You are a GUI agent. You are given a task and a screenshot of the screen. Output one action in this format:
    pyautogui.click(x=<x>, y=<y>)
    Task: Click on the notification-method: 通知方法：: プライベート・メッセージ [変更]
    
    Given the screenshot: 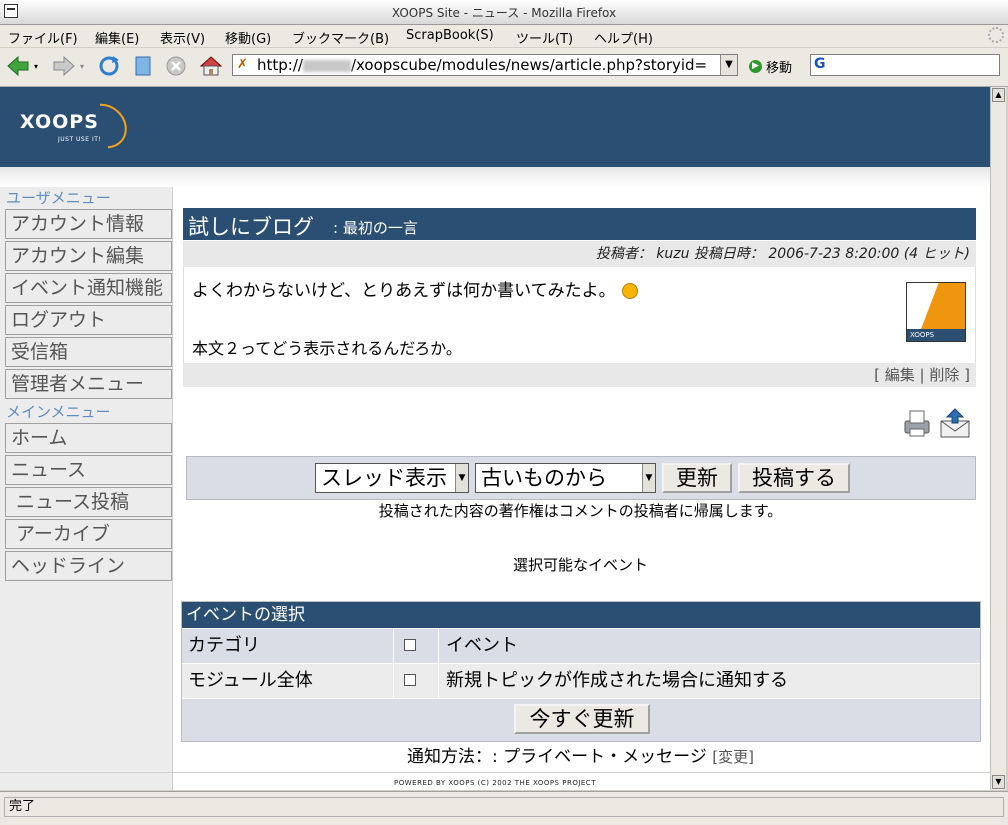 What is the action you would take?
    pyautogui.click(x=580, y=754)
    